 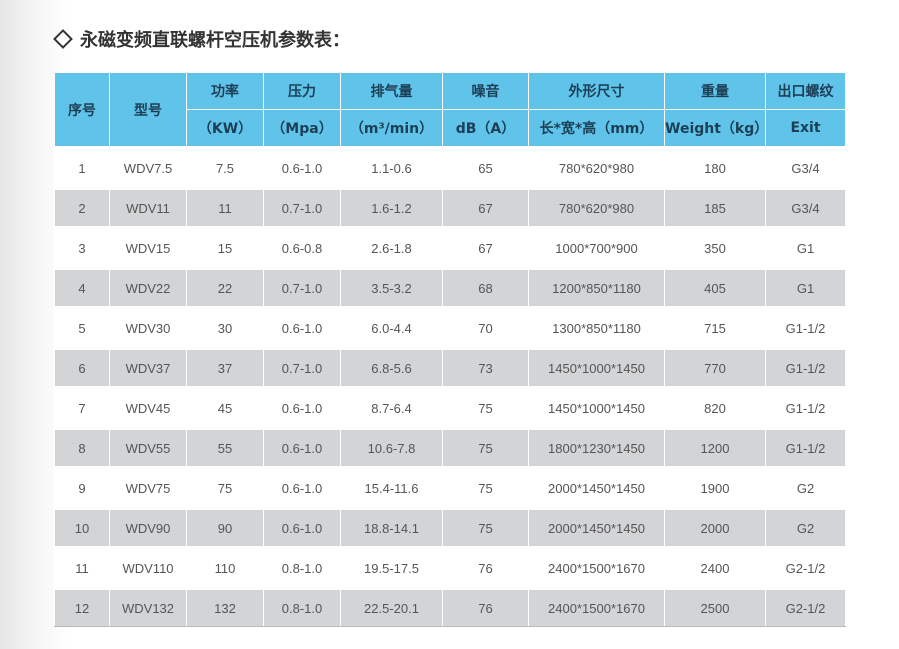 What do you see at coordinates (82, 607) in the screenshot?
I see `cell-no: 12` at bounding box center [82, 607].